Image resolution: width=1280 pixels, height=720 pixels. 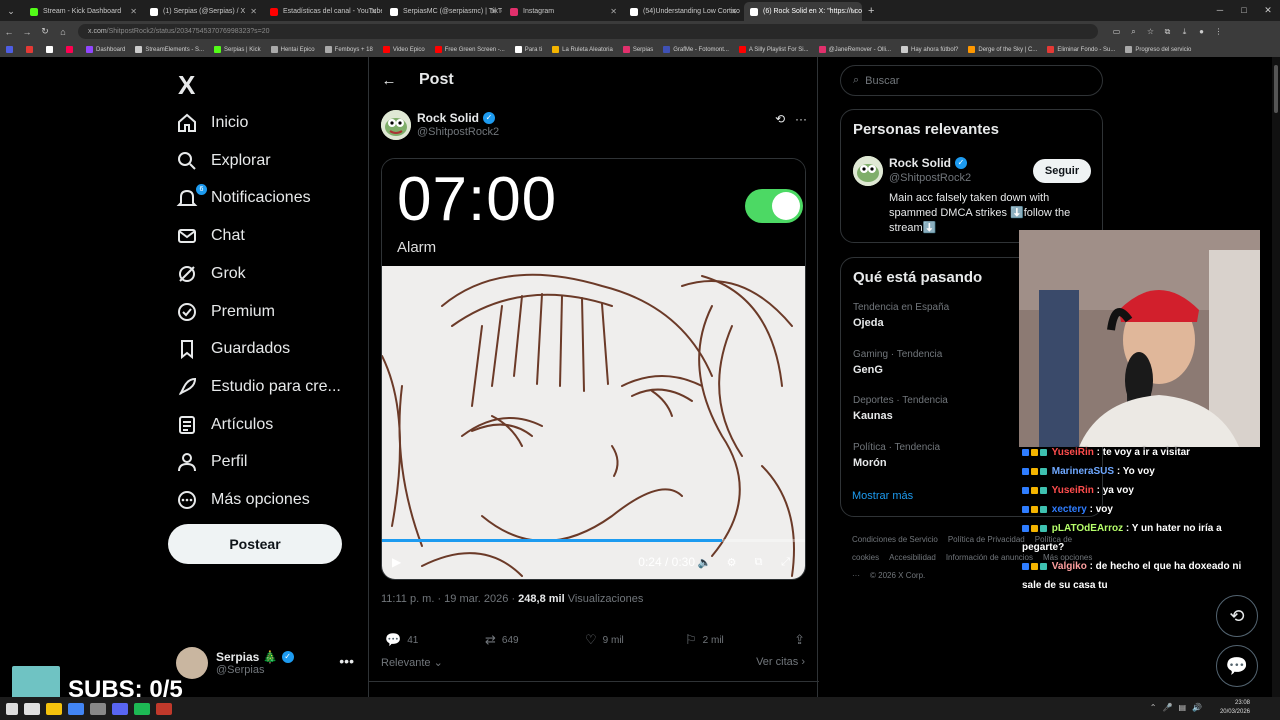 What do you see at coordinates (785, 562) in the screenshot?
I see `fullscreen-icon: ⤢` at bounding box center [785, 562].